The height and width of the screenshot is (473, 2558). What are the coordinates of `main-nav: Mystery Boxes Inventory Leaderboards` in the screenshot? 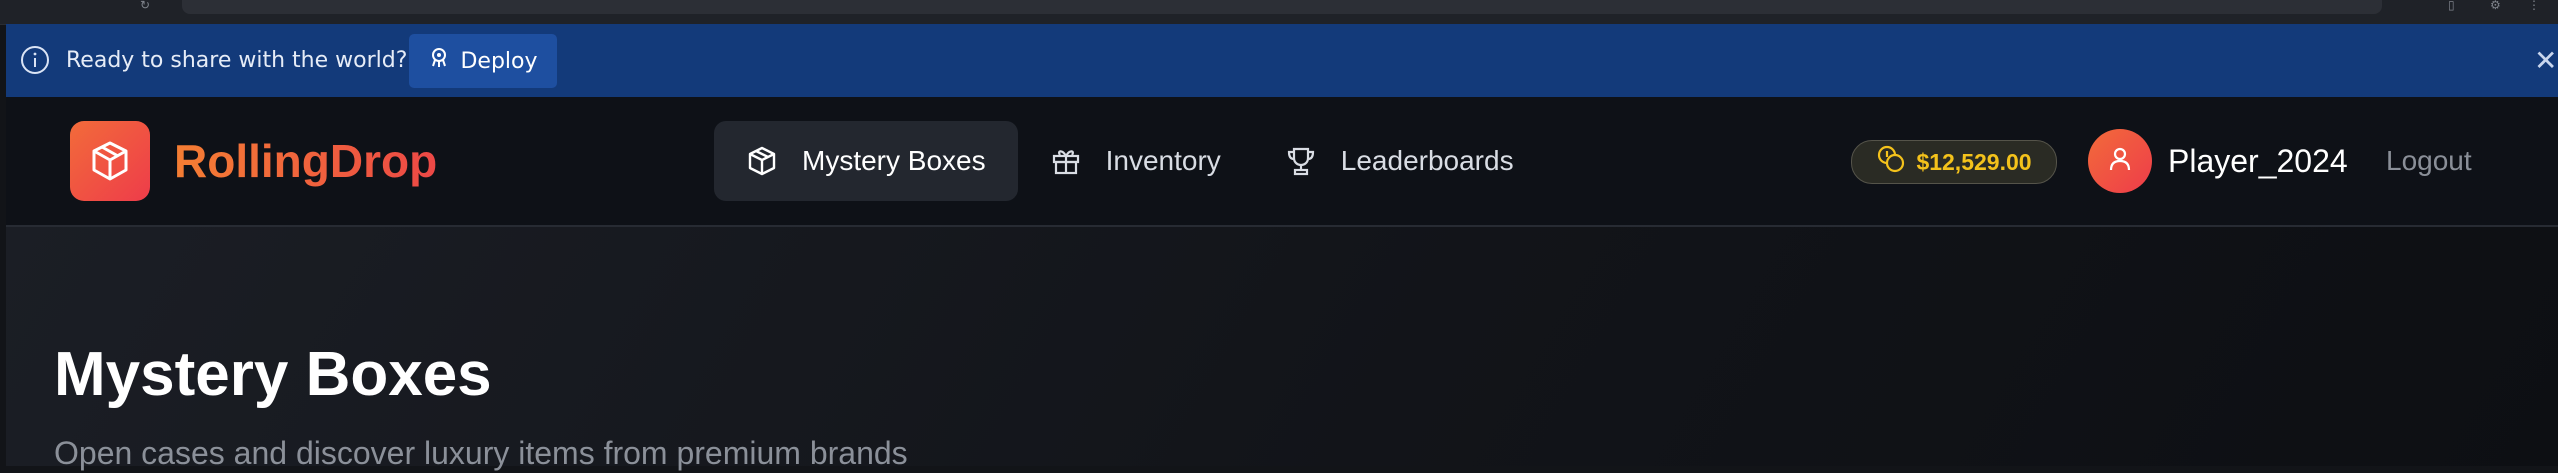 It's located at (1130, 161).